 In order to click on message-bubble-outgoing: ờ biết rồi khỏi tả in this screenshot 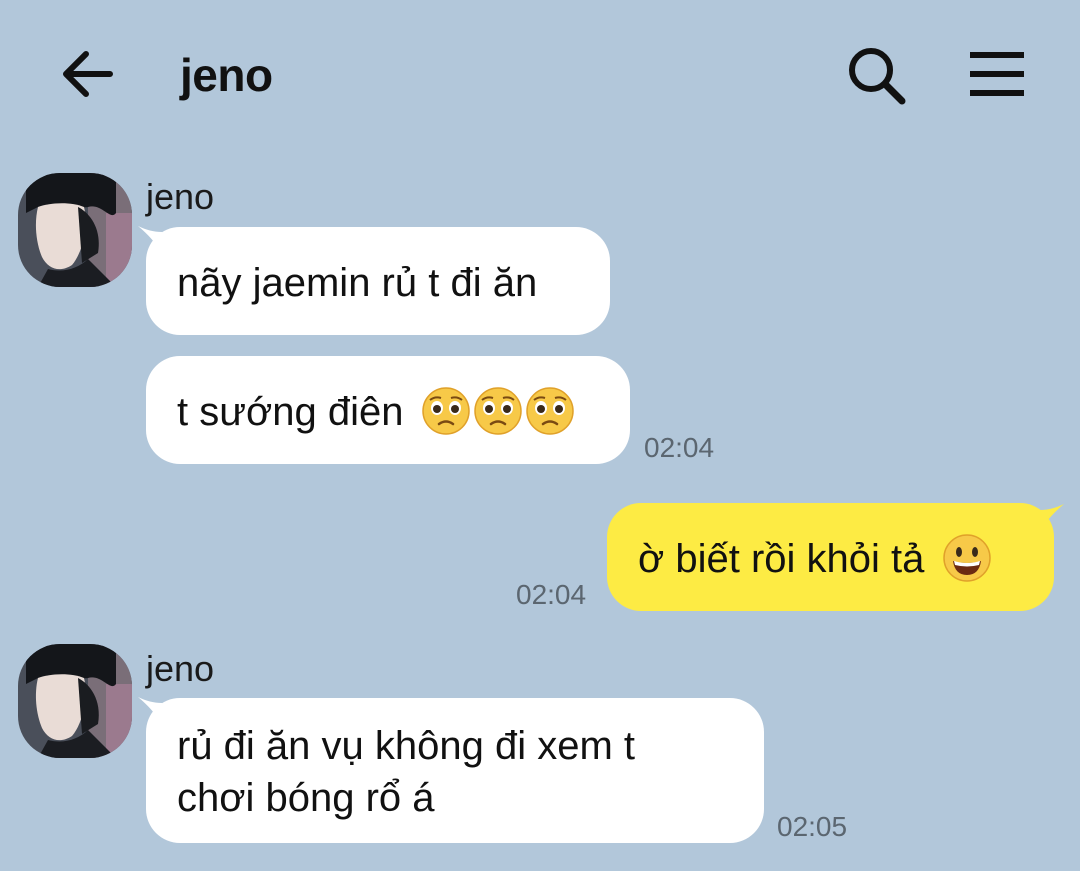, I will do `click(830, 557)`.